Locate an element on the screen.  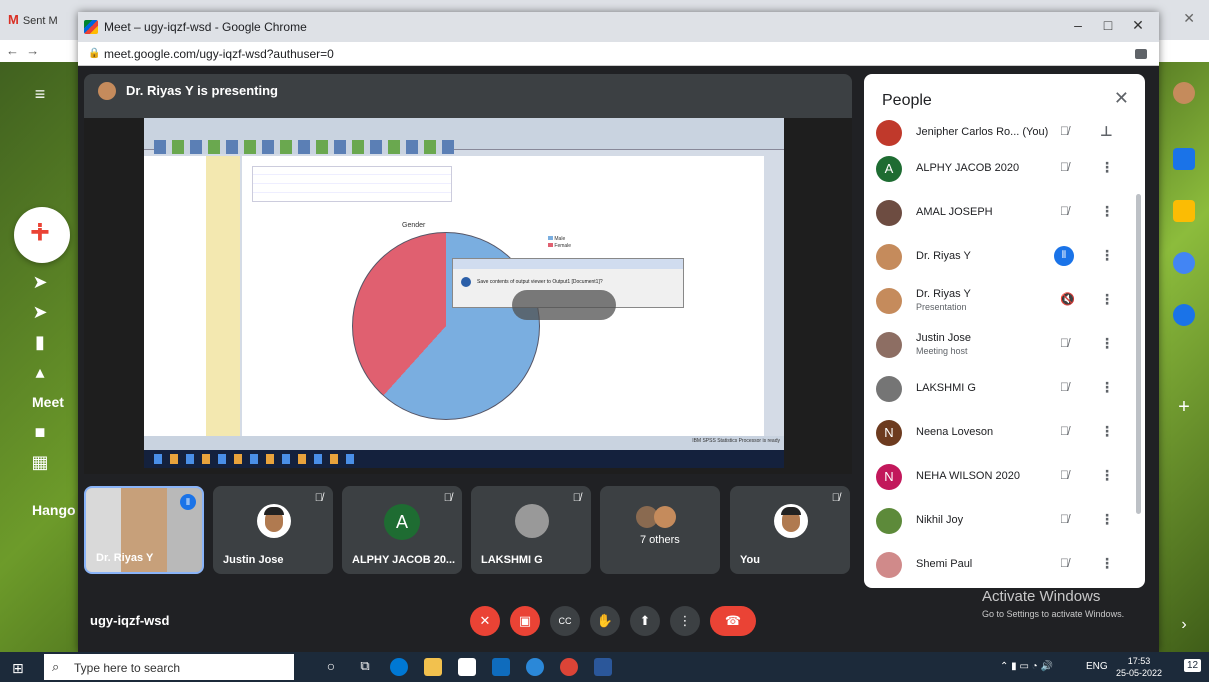
url-text: meet.google.com/ugy-iqzf-wsd?authuser=0 is located at coordinates (219, 54).